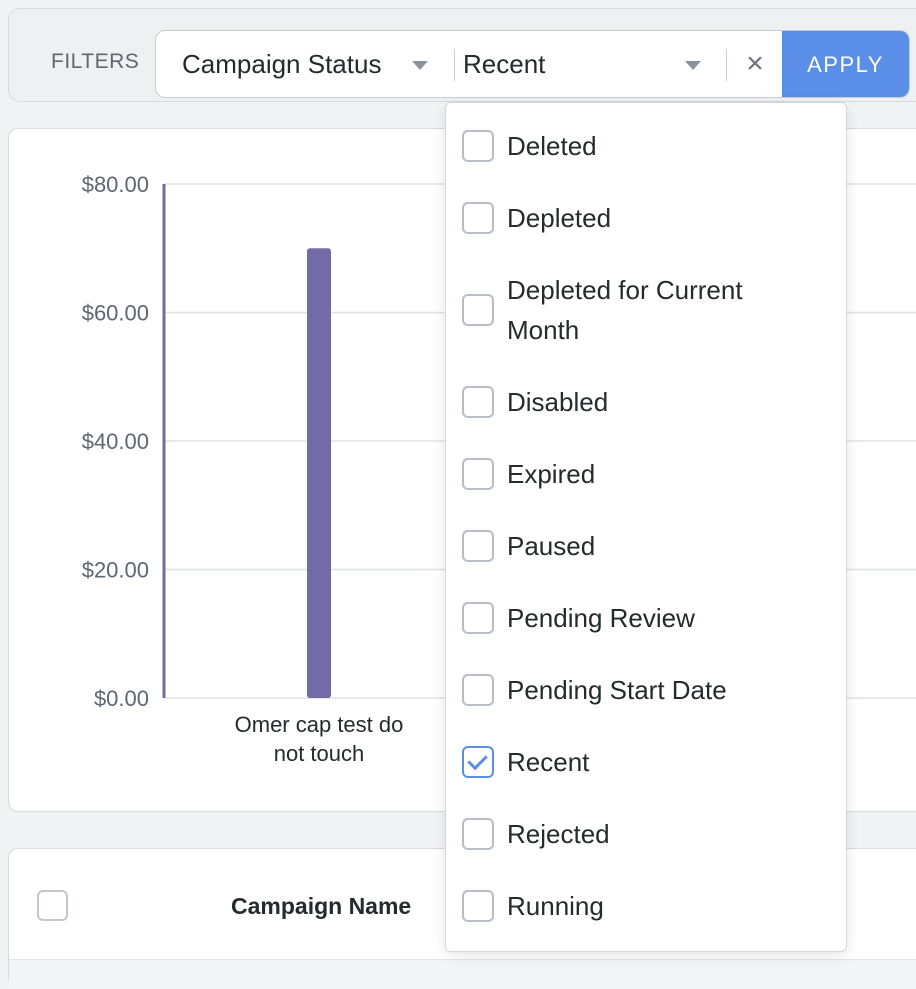 This screenshot has height=989, width=916. I want to click on status-option-label: Running, so click(555, 906).